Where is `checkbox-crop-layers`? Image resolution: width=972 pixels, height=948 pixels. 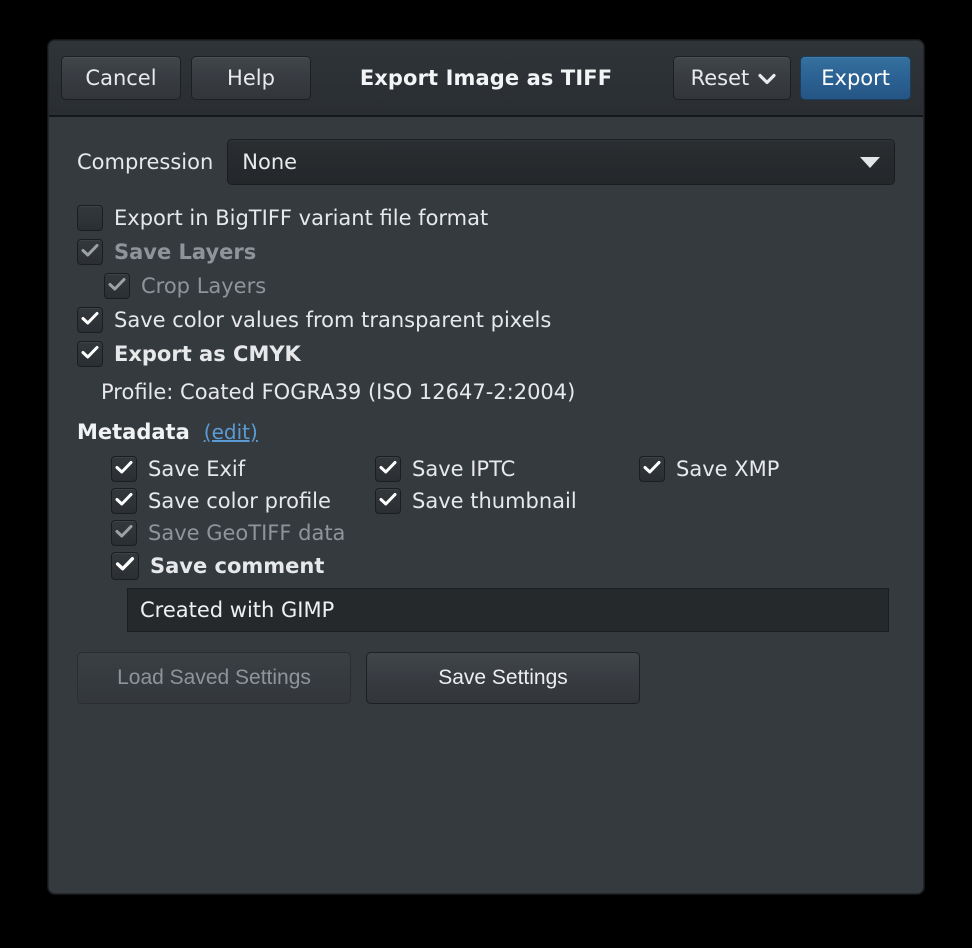
checkbox-crop-layers is located at coordinates (117, 286).